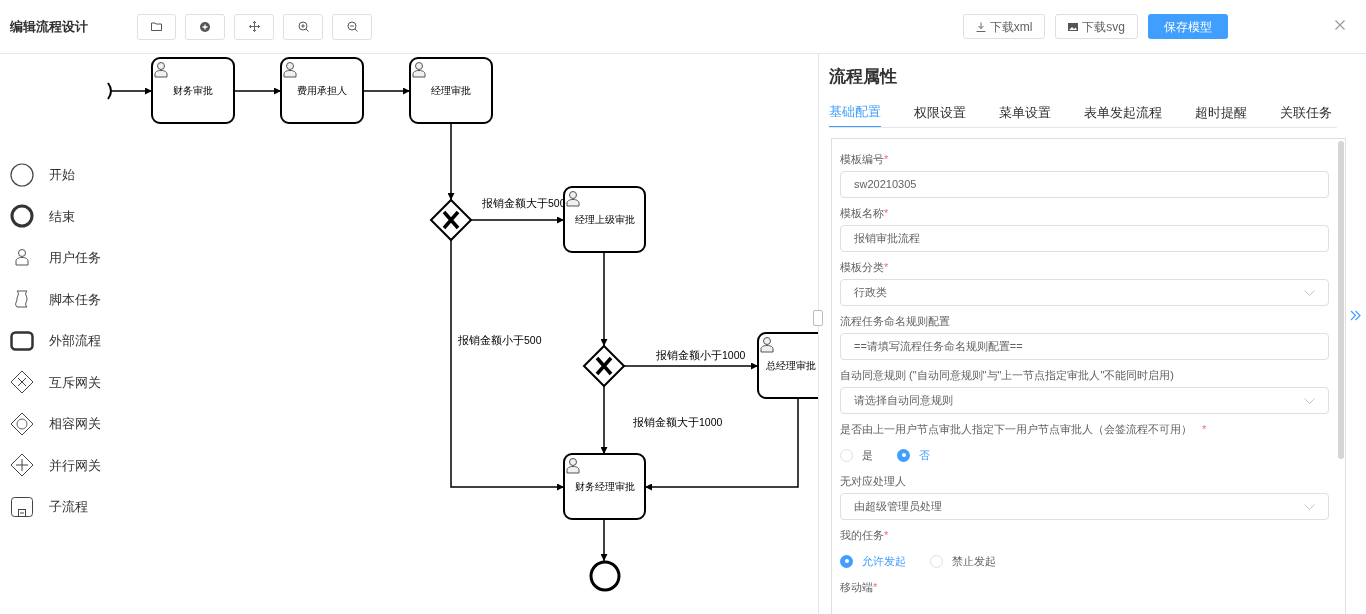 This screenshot has width=1366, height=614. What do you see at coordinates (1084, 506) in the screenshot?
I see `select-field: 由超级管理员处理` at bounding box center [1084, 506].